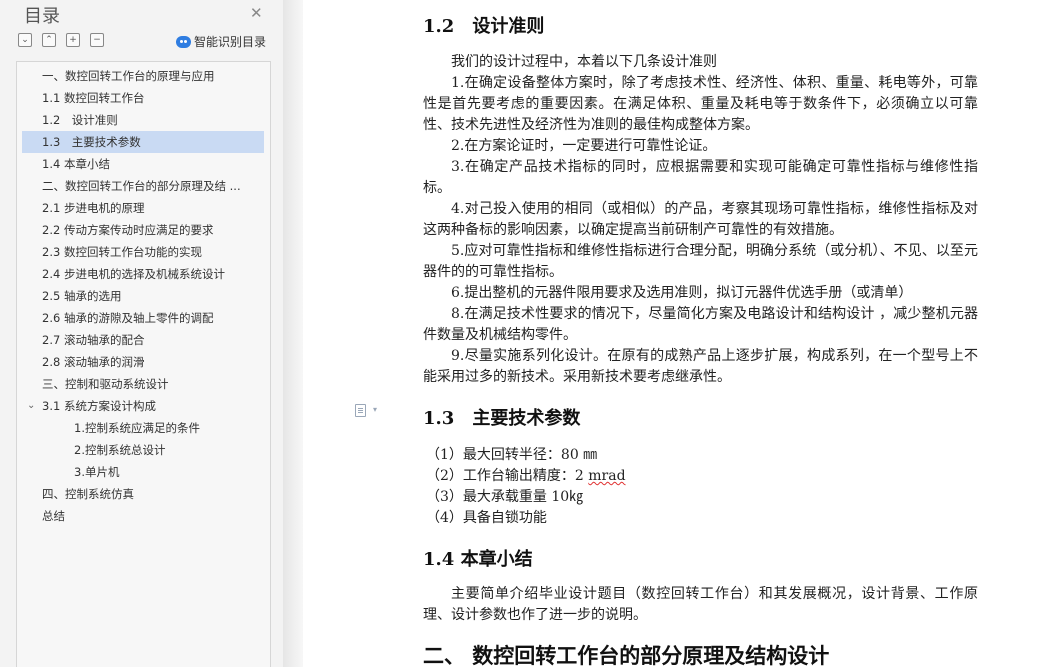 The height and width of the screenshot is (670, 1053). What do you see at coordinates (486, 518) in the screenshot?
I see `param-line: （4）具备自锁功能` at bounding box center [486, 518].